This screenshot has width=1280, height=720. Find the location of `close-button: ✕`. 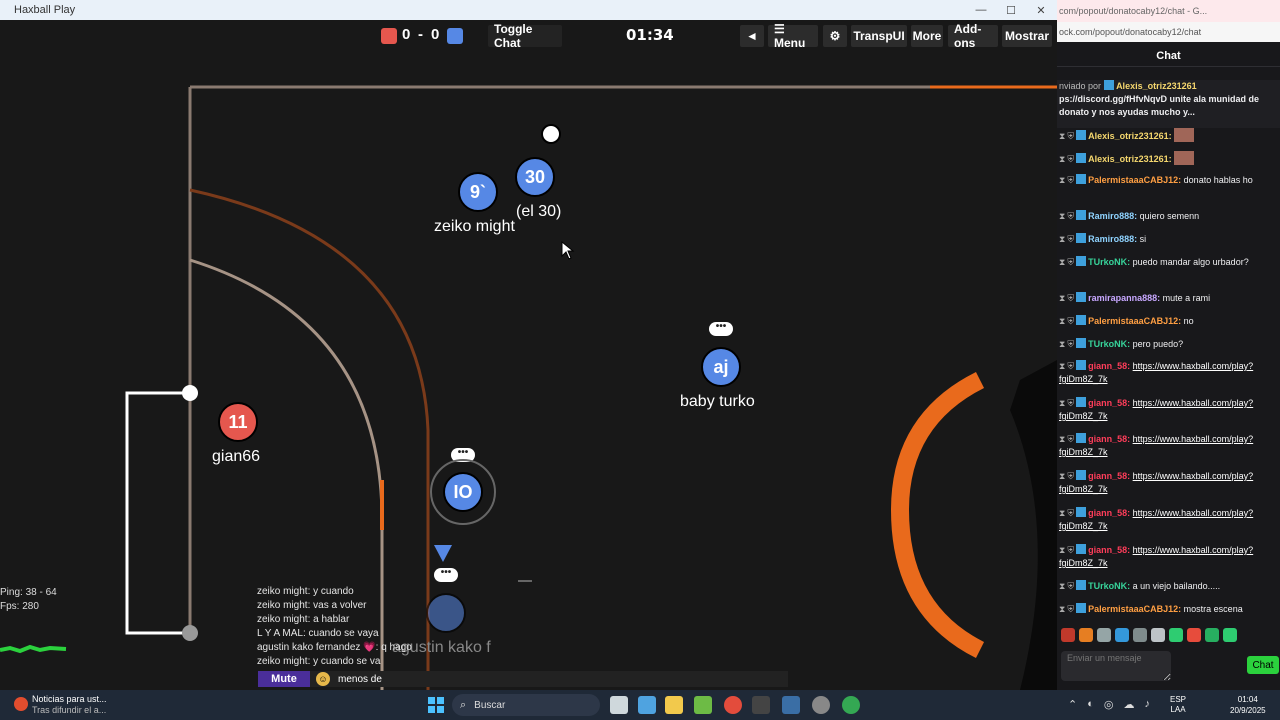

close-button: ✕ is located at coordinates (1041, 10).